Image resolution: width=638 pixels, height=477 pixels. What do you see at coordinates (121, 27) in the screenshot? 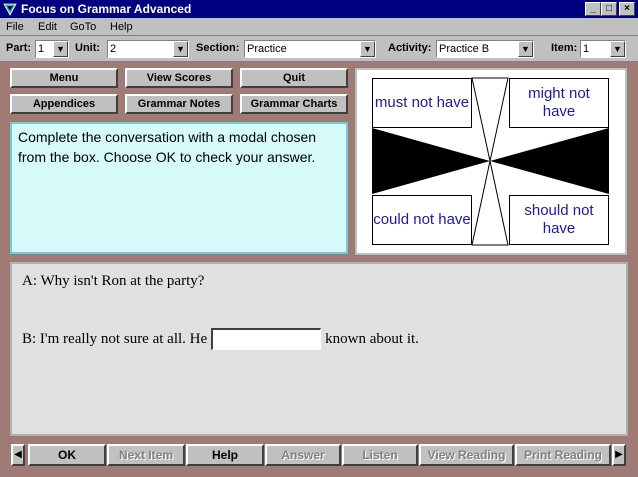
I see `menu-help: Help` at bounding box center [121, 27].